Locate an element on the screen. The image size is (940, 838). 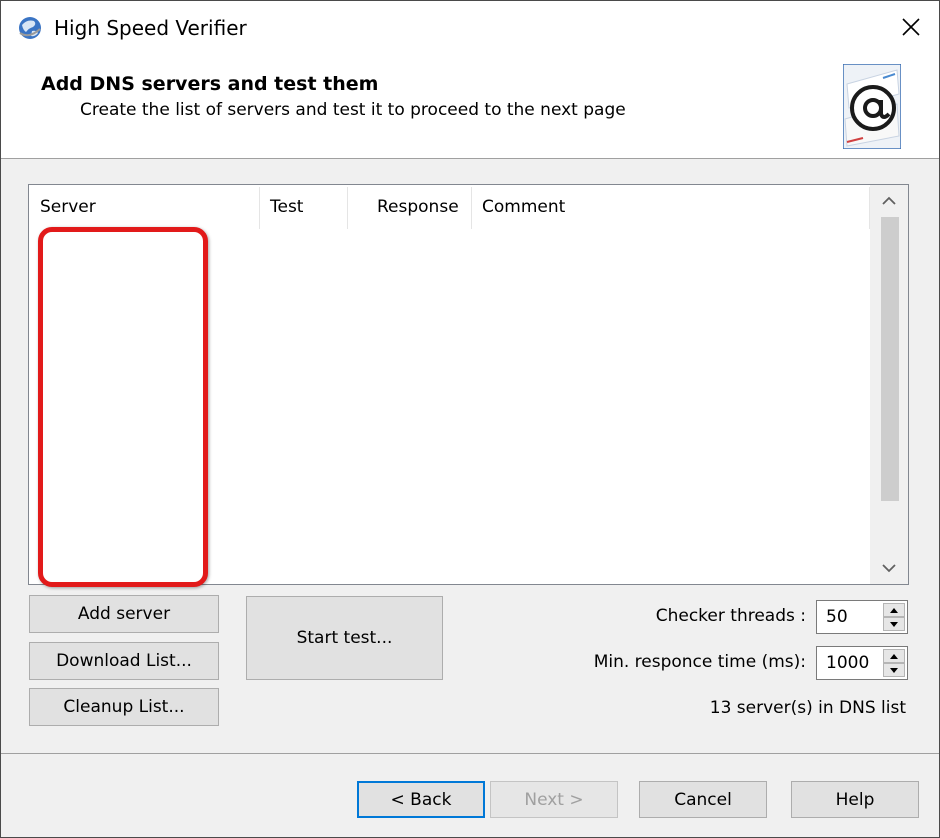
checker-threads-spinner: 50 is located at coordinates (862, 617).